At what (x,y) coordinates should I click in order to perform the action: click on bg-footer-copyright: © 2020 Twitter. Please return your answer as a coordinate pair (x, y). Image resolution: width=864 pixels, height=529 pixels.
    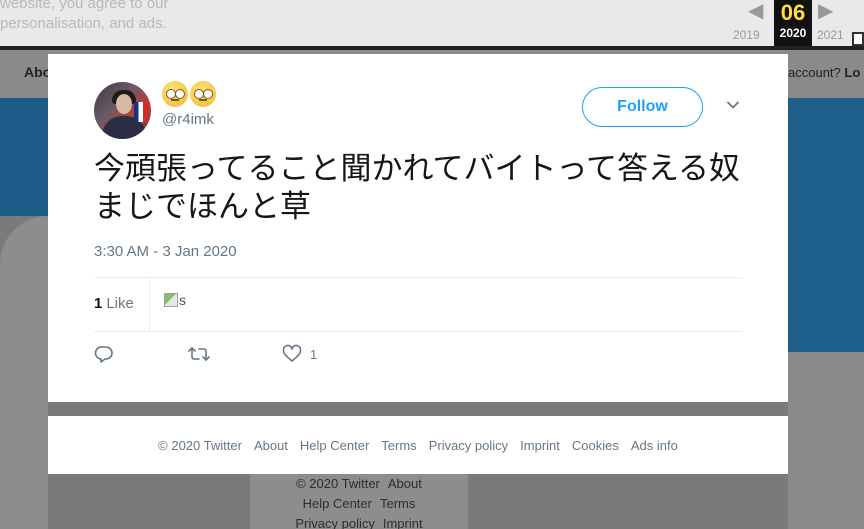
    Looking at the image, I should click on (338, 483).